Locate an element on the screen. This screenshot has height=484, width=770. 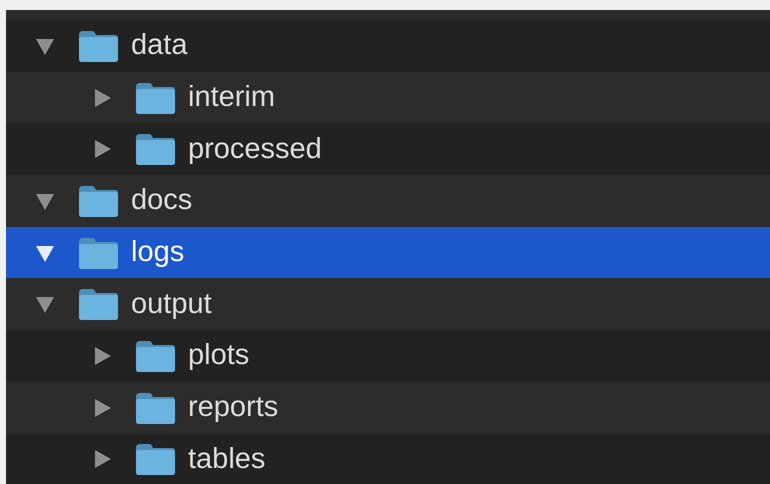
folder-name: output is located at coordinates (171, 304).